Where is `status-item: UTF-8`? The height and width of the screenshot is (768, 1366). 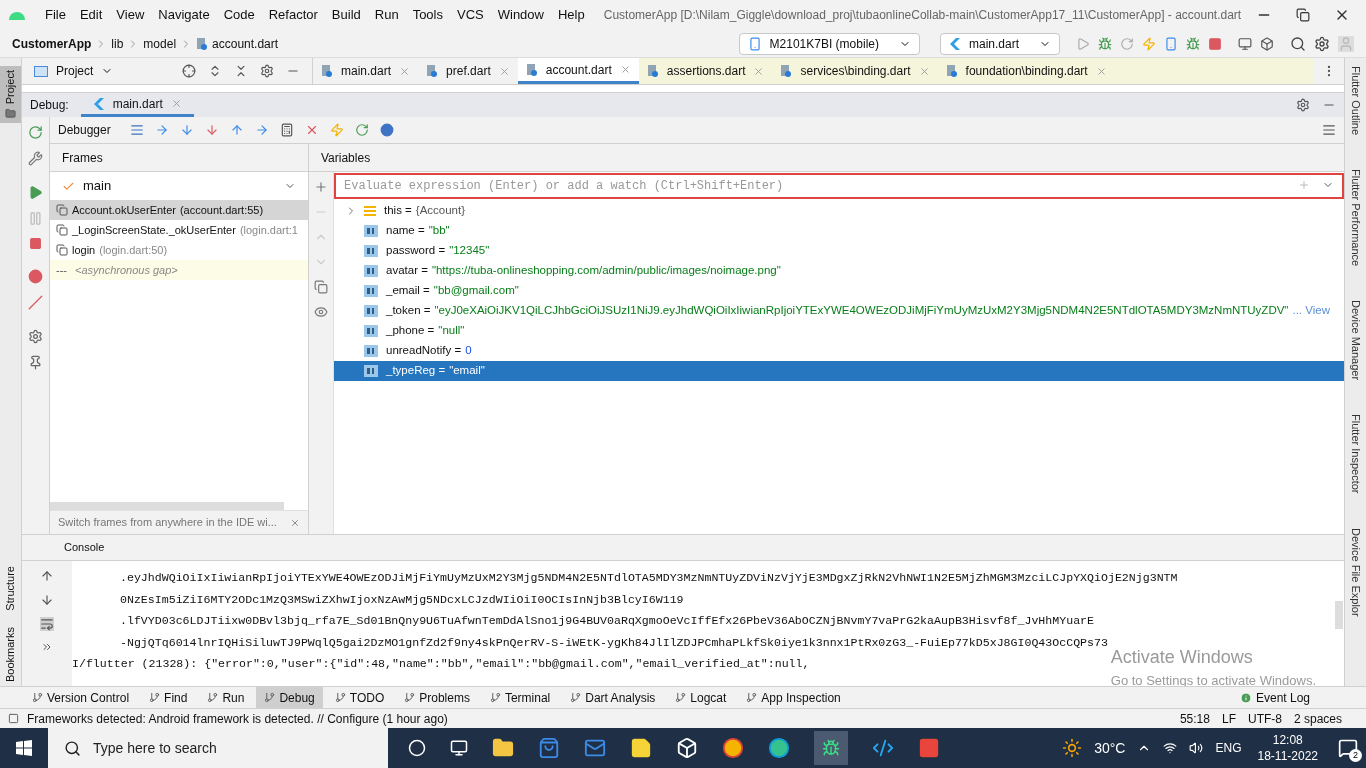 status-item: UTF-8 is located at coordinates (1264, 718).